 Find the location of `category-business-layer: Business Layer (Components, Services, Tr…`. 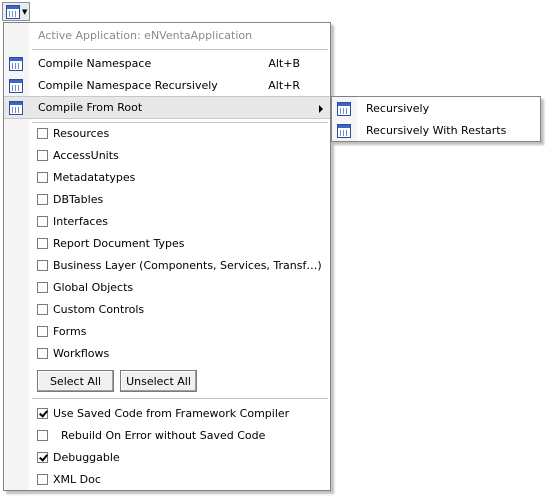

category-business-layer: Business Layer (Components, Services, Tr… is located at coordinates (167, 266).